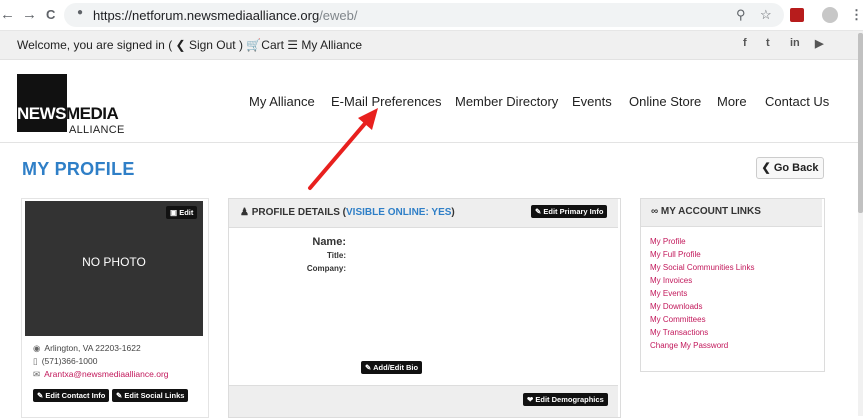 This screenshot has width=863, height=418. Describe the element at coordinates (68, 113) in the screenshot. I see `logo-wordmark: NEWSMEDIA` at that location.